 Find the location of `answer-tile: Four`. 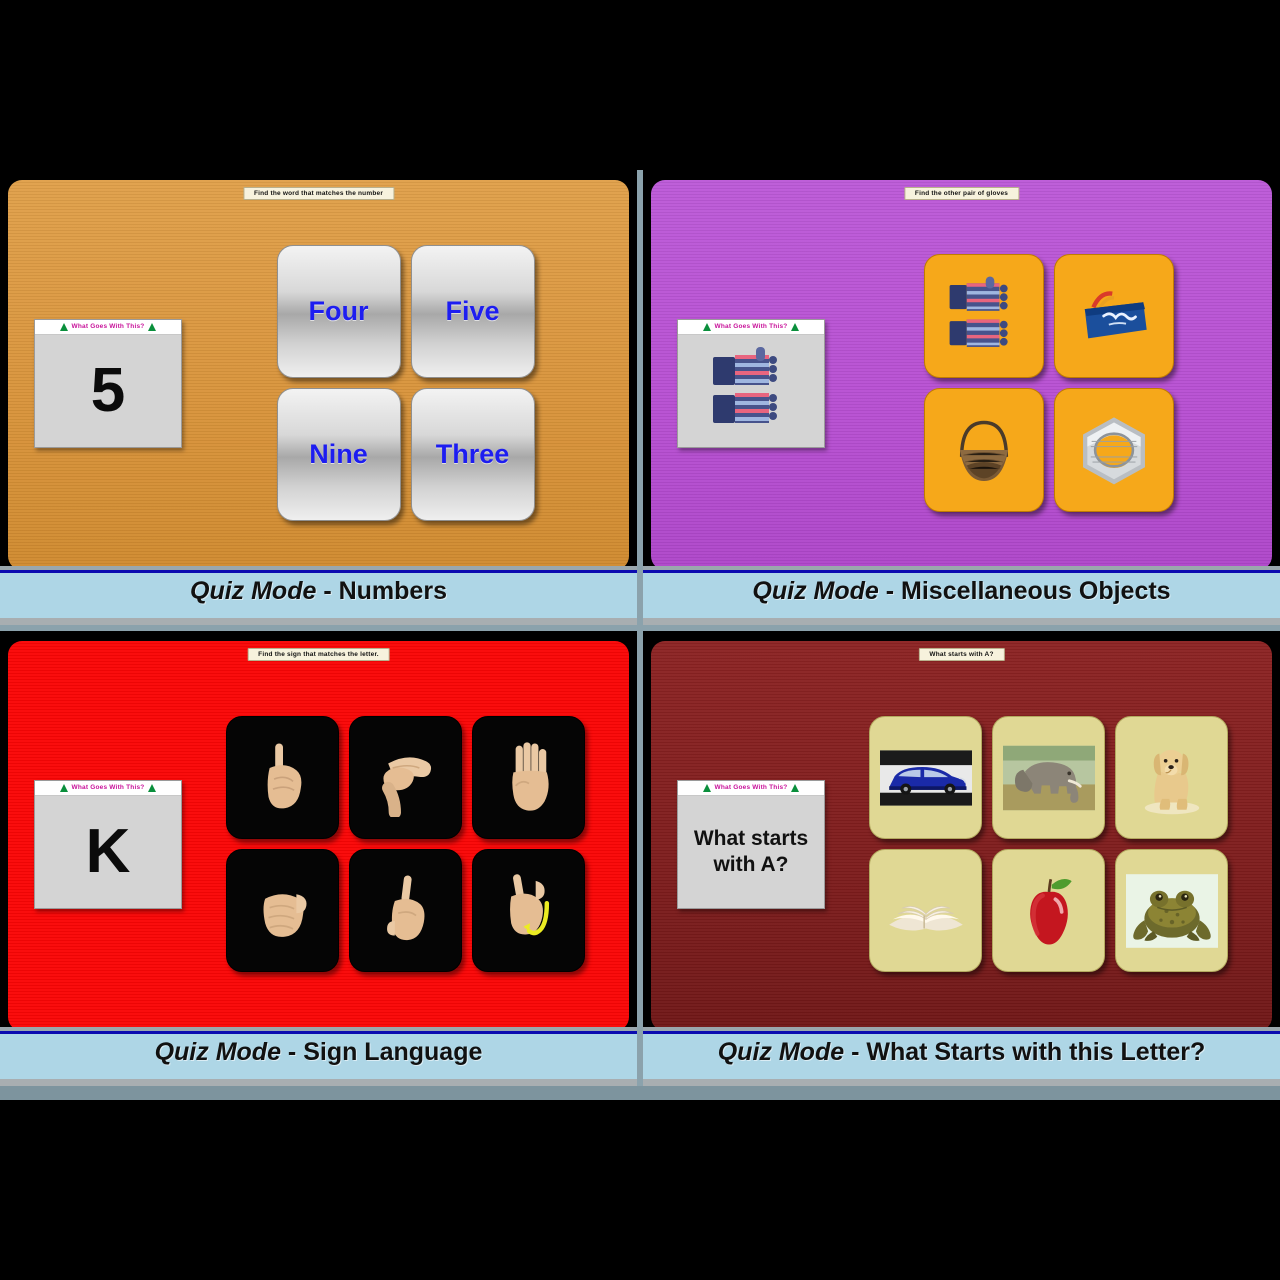

answer-tile: Four is located at coordinates (338, 311).